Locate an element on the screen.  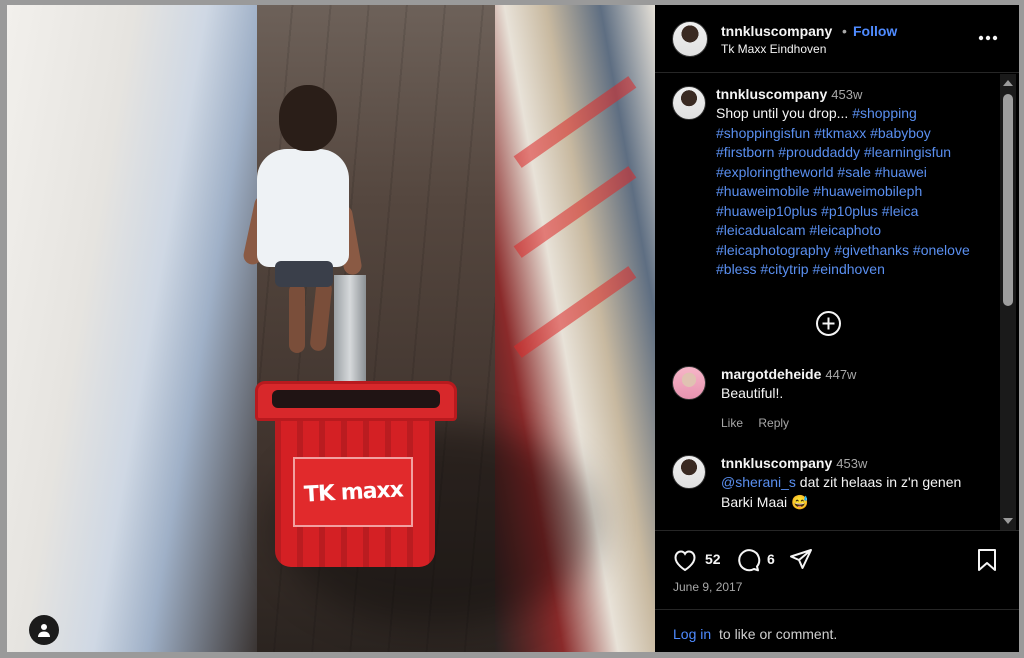
post-location: Tk Maxx Eindhoven is located at coordinates (773, 49).